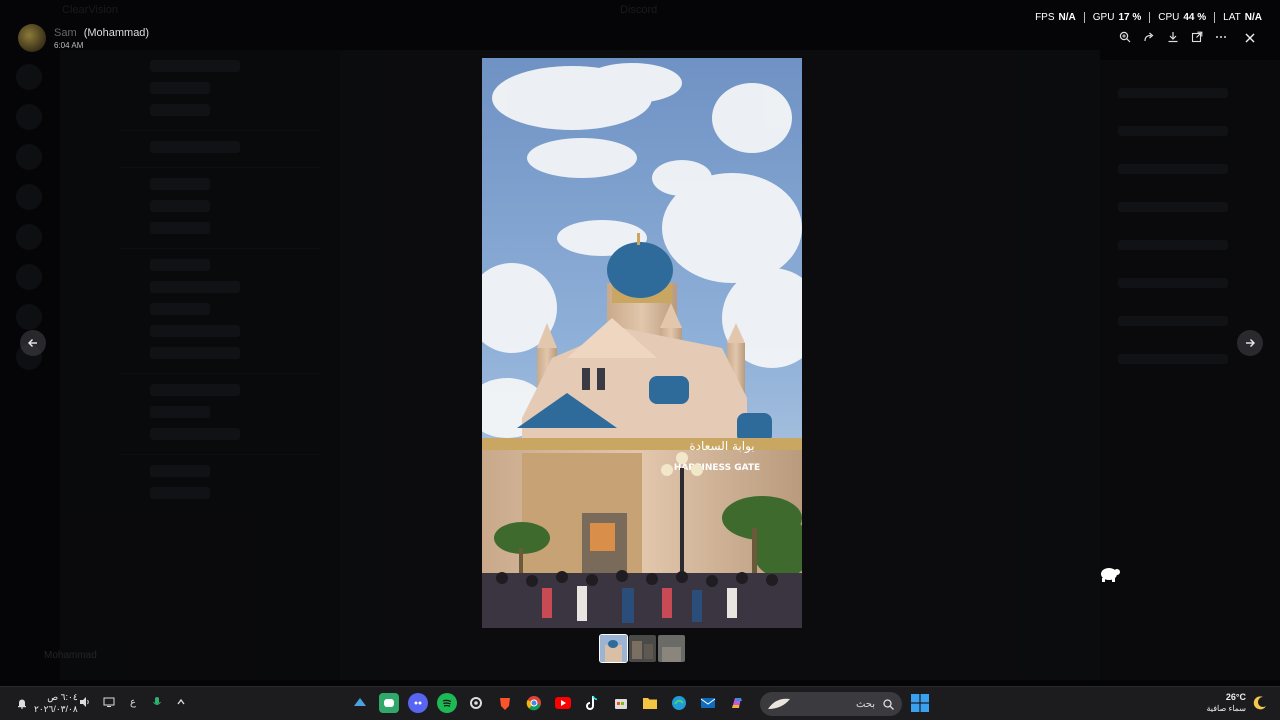 Image resolution: width=1280 pixels, height=720 pixels. I want to click on zoom-in-icon, so click(1125, 37).